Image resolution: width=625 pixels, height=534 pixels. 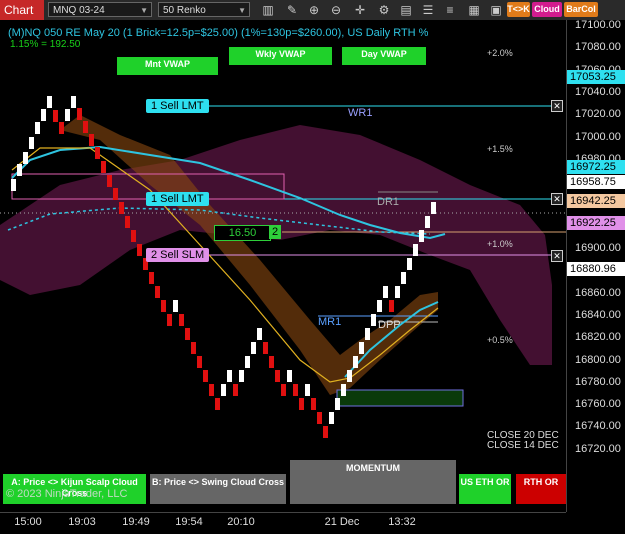 What do you see at coordinates (292, 10) in the screenshot?
I see `draw-tool-icon: ✎` at bounding box center [292, 10].